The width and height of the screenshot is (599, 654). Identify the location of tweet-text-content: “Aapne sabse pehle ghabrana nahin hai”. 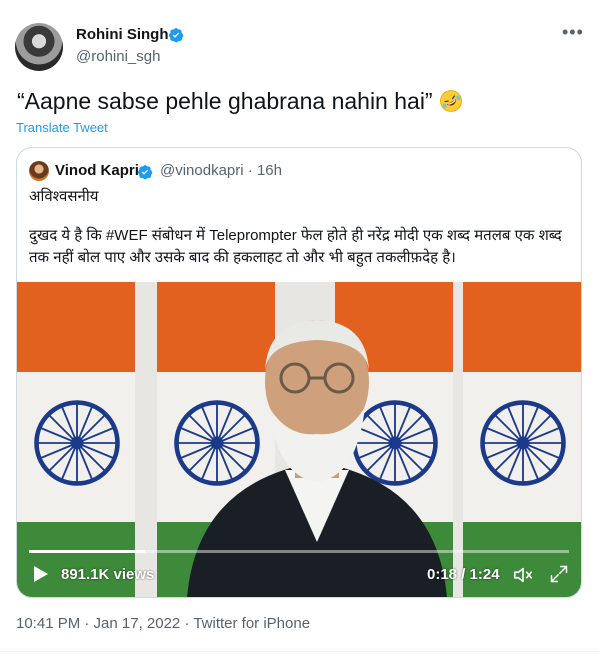
(225, 101).